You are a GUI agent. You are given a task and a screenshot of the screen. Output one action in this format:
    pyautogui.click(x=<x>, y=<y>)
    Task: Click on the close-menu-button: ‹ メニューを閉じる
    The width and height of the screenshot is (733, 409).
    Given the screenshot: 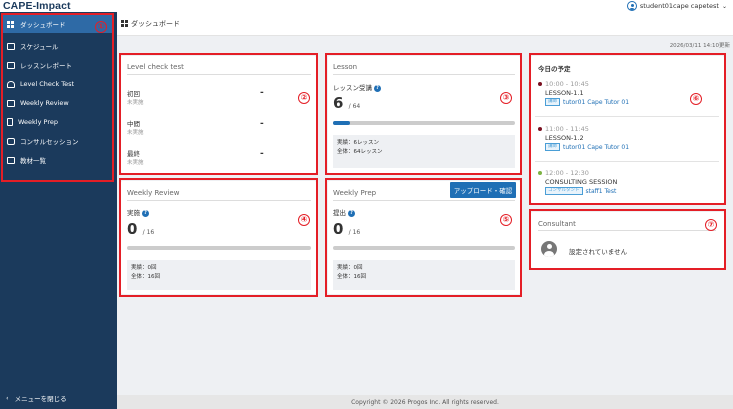 What is the action you would take?
    pyautogui.click(x=36, y=398)
    